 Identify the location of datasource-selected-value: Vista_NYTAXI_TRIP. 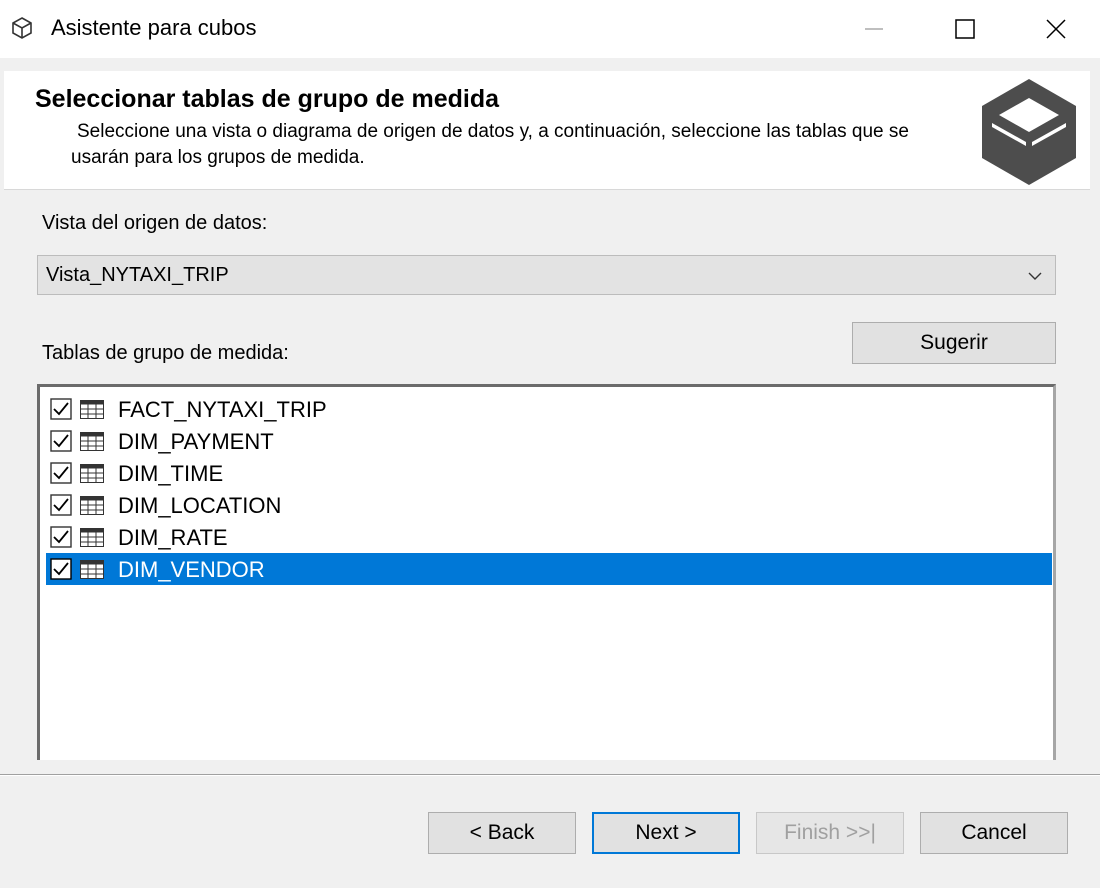
(137, 275).